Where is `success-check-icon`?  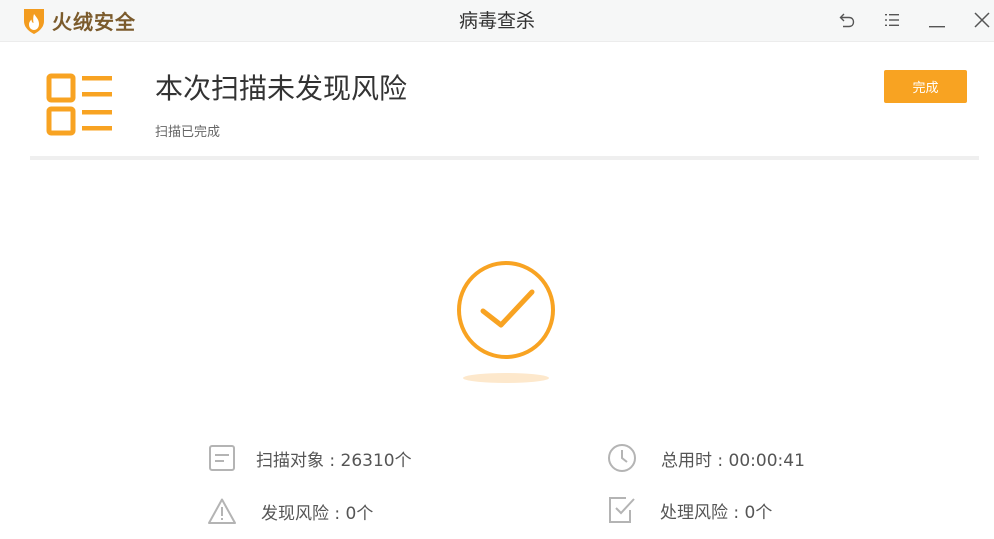
success-check-icon is located at coordinates (506, 322).